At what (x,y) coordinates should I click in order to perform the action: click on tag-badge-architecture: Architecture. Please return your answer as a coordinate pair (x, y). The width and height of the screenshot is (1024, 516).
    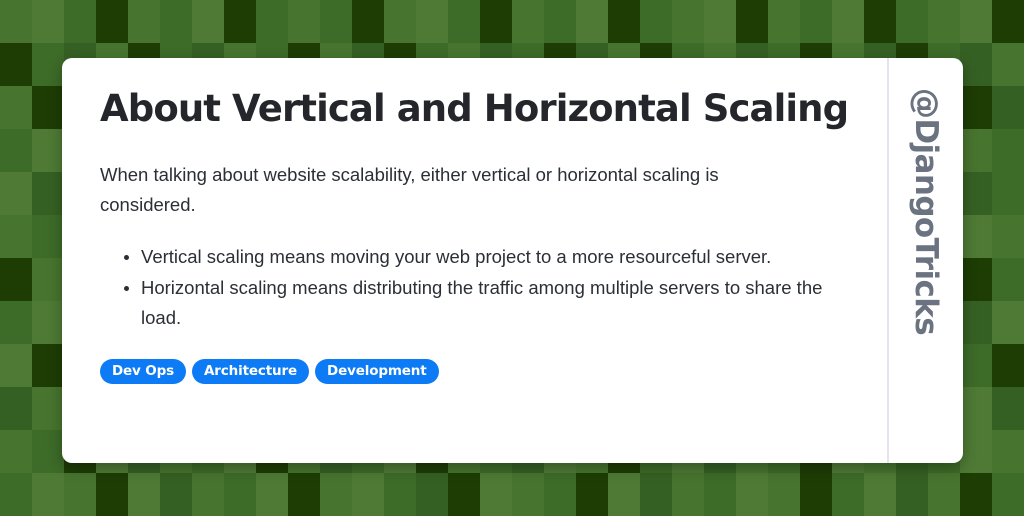
    Looking at the image, I should click on (251, 371).